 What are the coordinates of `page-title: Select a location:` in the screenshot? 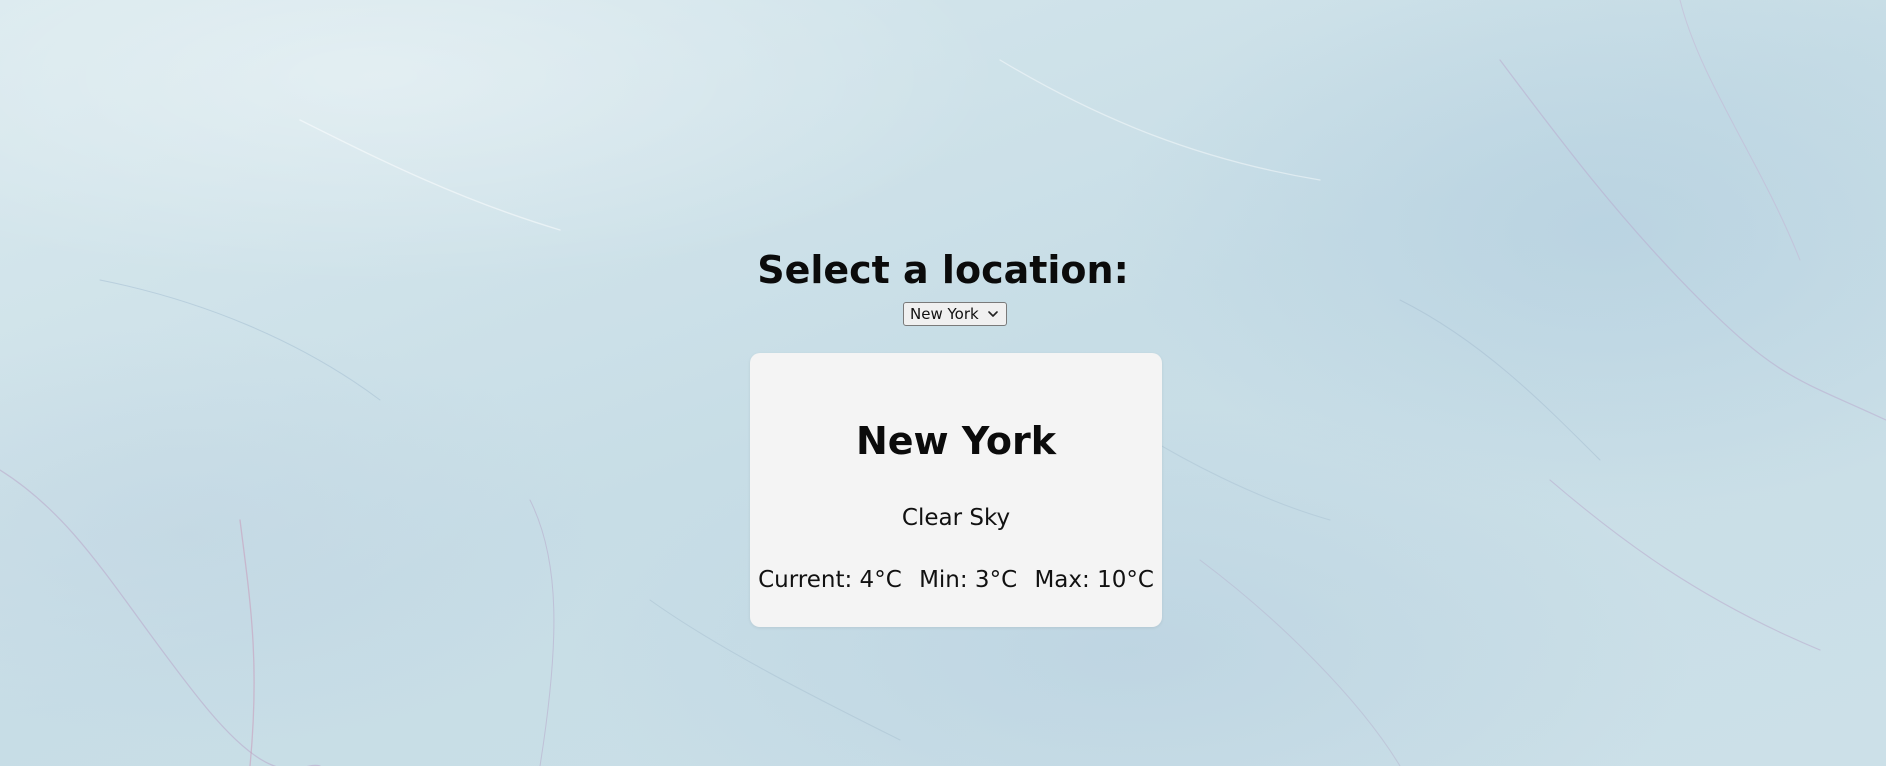 It's located at (943, 270).